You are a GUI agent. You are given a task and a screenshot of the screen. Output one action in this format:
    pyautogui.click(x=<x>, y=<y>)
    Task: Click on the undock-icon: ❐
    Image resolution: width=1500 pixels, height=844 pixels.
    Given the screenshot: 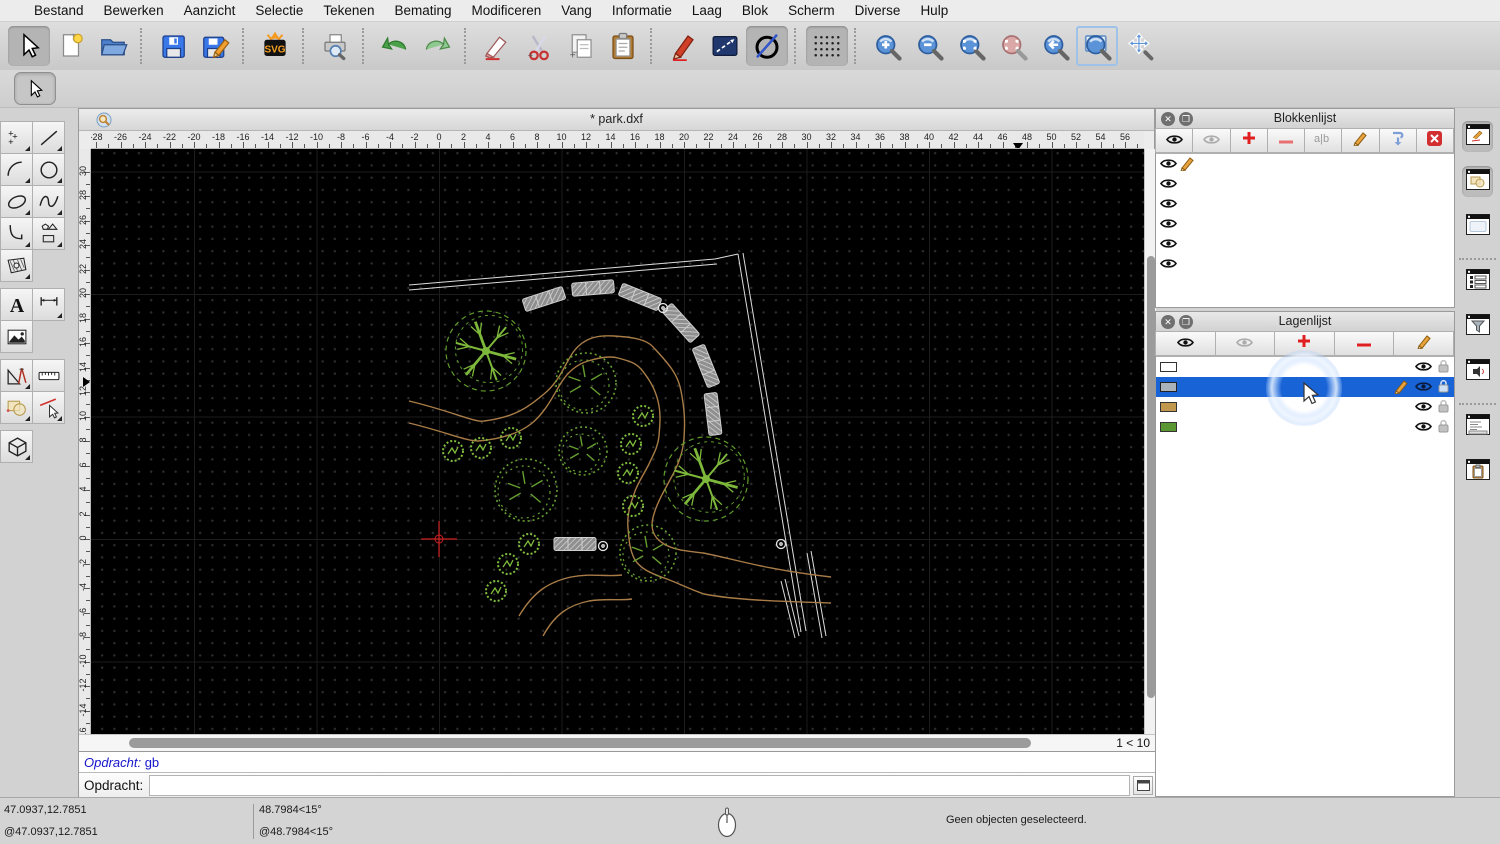 What is the action you would take?
    pyautogui.click(x=1186, y=119)
    